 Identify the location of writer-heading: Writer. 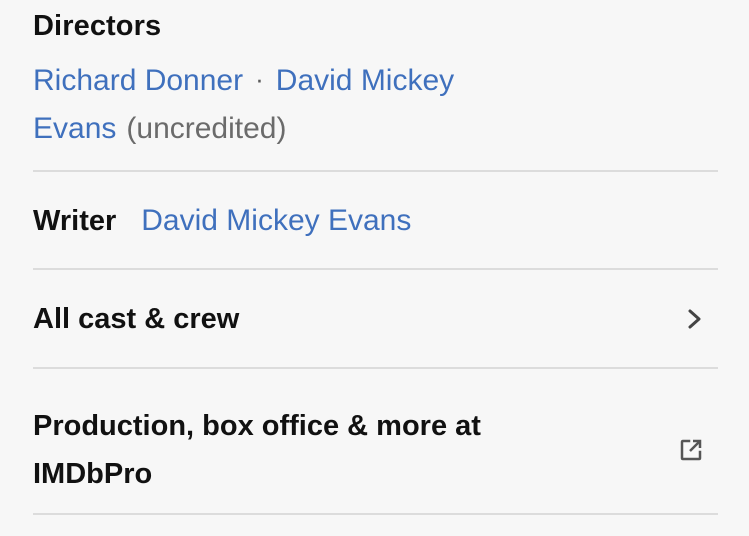
(75, 221).